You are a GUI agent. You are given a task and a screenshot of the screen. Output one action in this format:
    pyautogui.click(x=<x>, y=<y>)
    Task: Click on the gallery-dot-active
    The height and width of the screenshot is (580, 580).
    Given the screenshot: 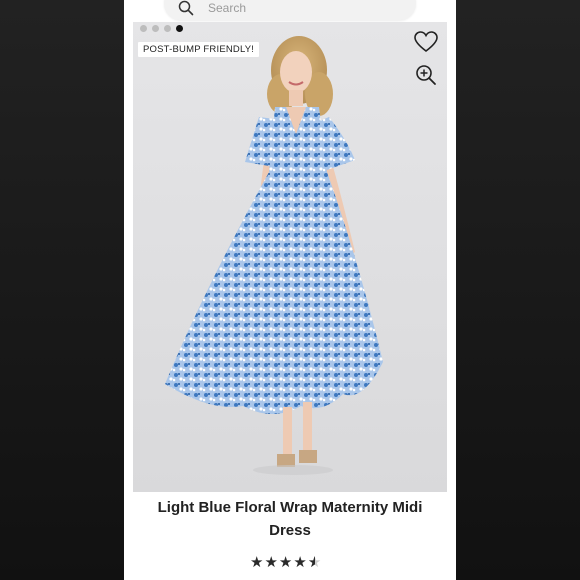 What is the action you would take?
    pyautogui.click(x=179, y=28)
    